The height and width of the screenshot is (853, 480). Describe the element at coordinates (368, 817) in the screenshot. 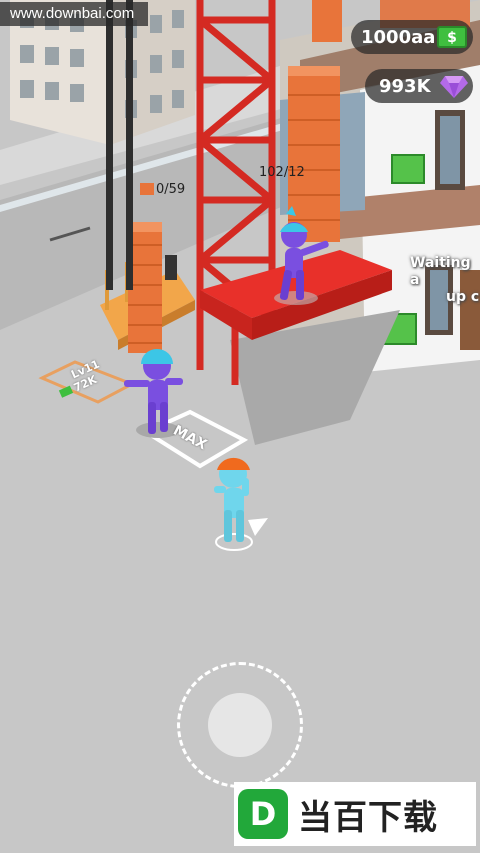

I see `banner-text: 当百下载` at that location.